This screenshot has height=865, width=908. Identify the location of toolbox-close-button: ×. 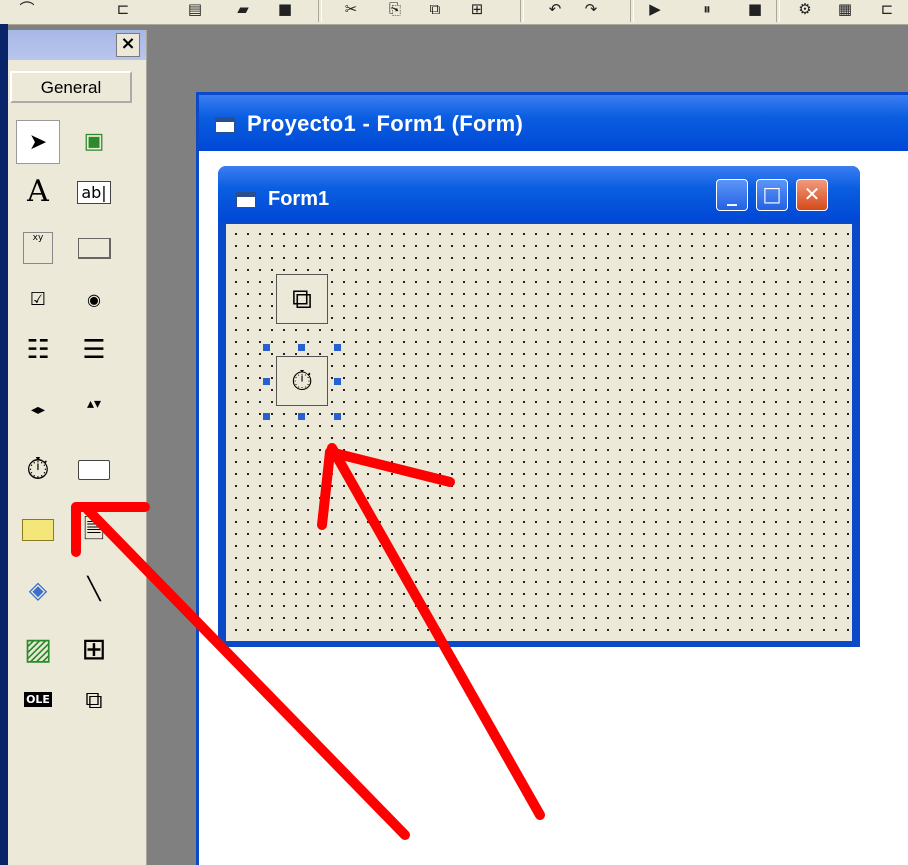
(128, 45).